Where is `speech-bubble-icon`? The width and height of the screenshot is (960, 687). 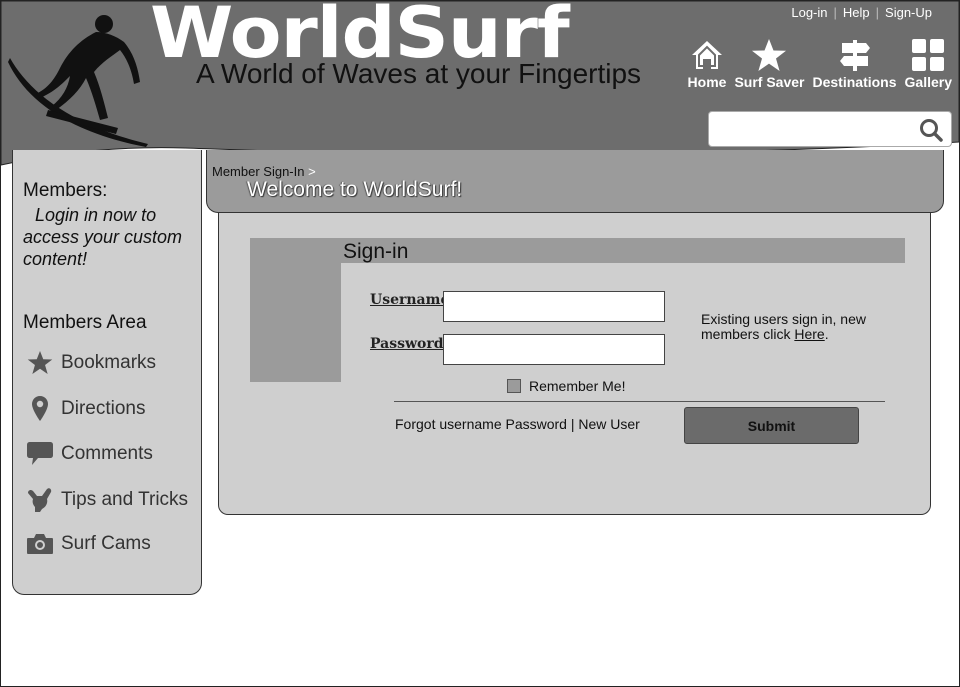
speech-bubble-icon is located at coordinates (40, 453).